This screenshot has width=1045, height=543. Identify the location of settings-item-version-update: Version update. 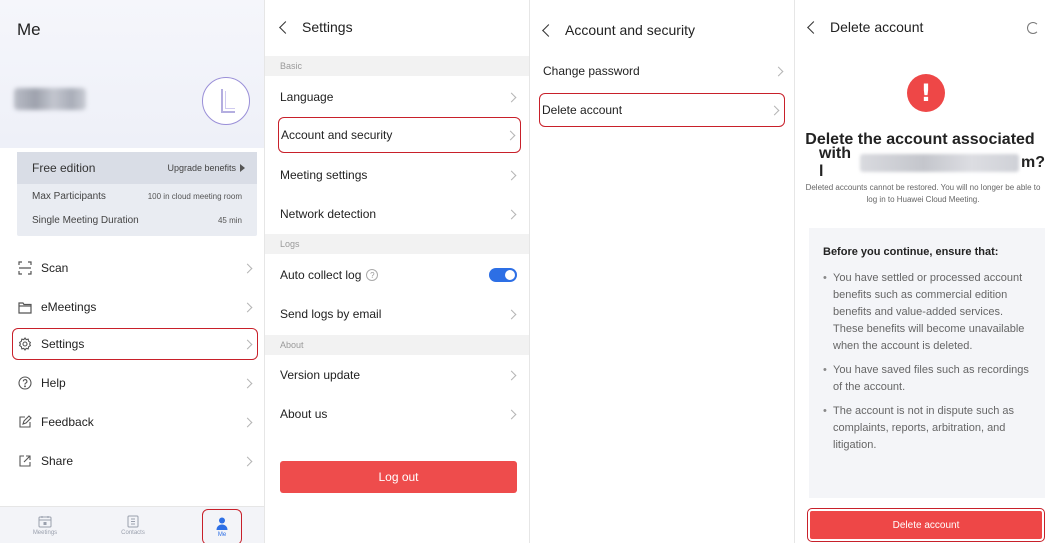
(400, 375).